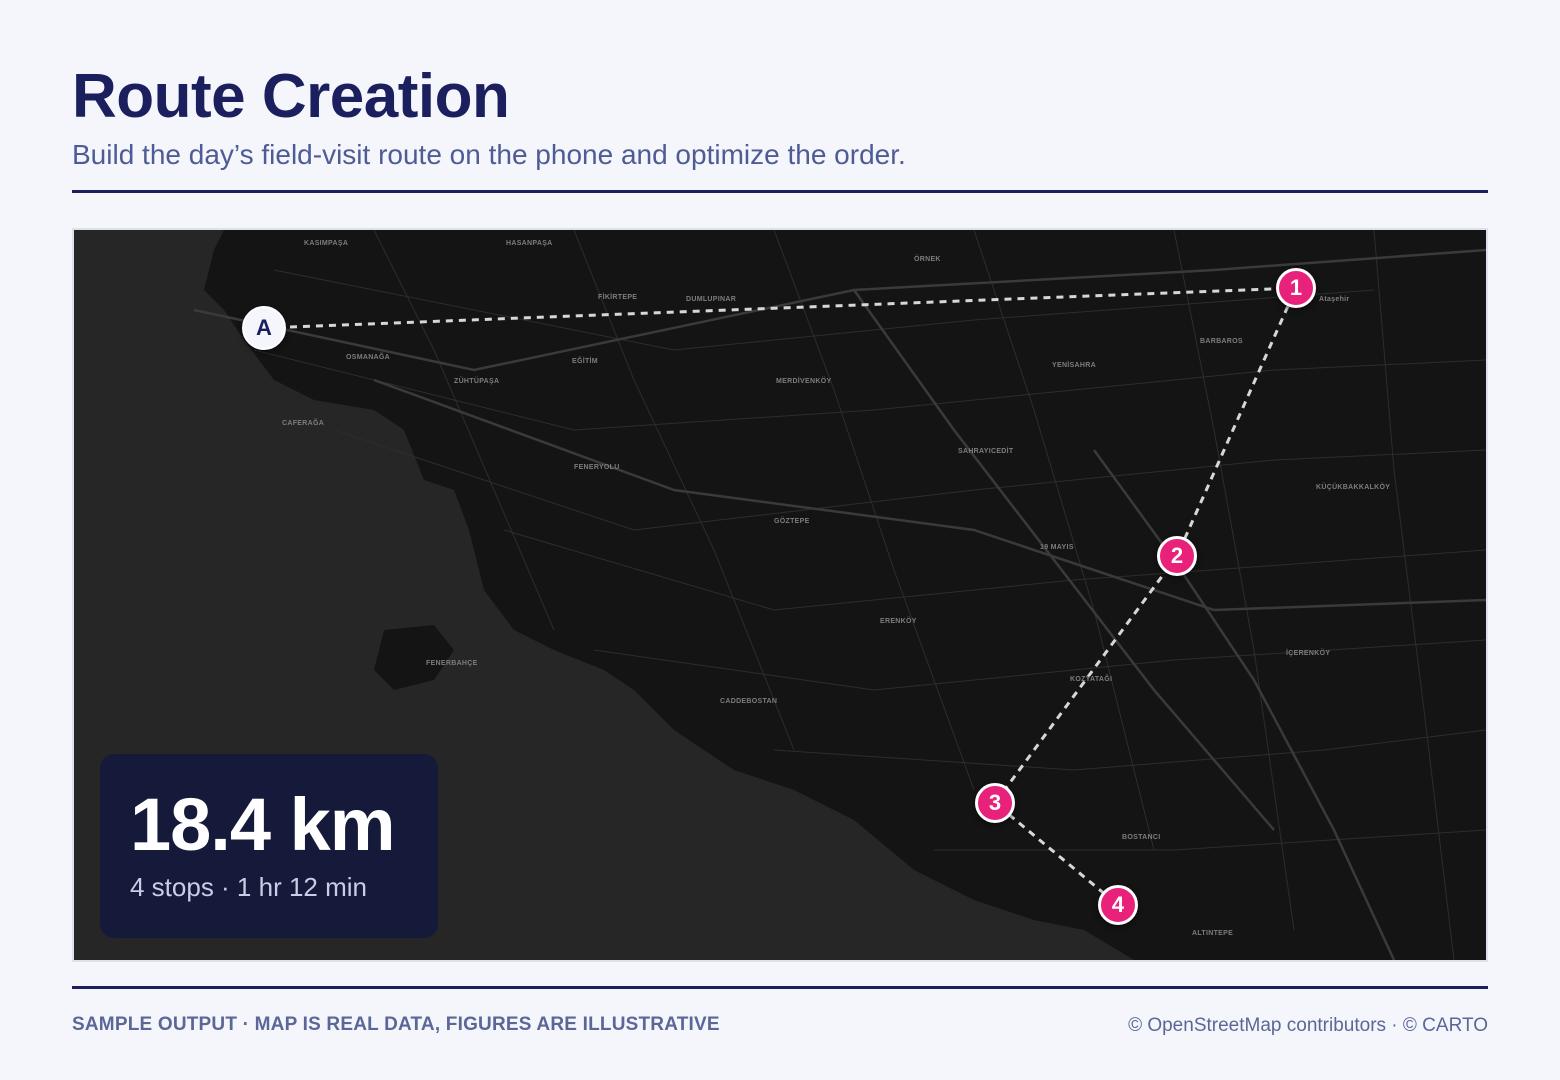 This screenshot has width=1560, height=1080. What do you see at coordinates (1074, 365) in the screenshot?
I see `place-label: YENİSAHRA` at bounding box center [1074, 365].